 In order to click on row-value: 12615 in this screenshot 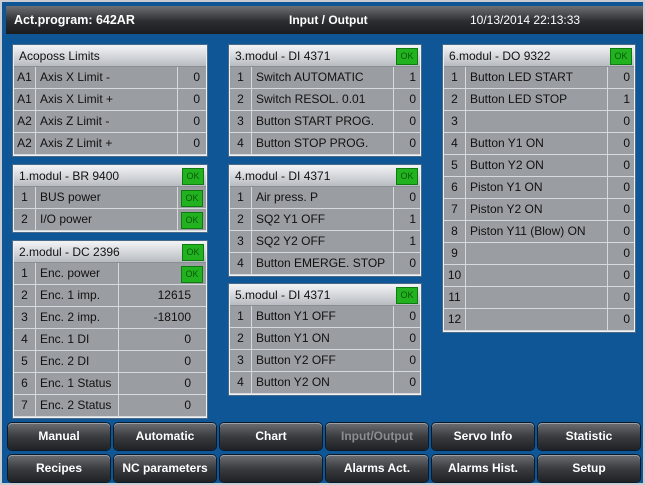, I will do `click(174, 295)`.